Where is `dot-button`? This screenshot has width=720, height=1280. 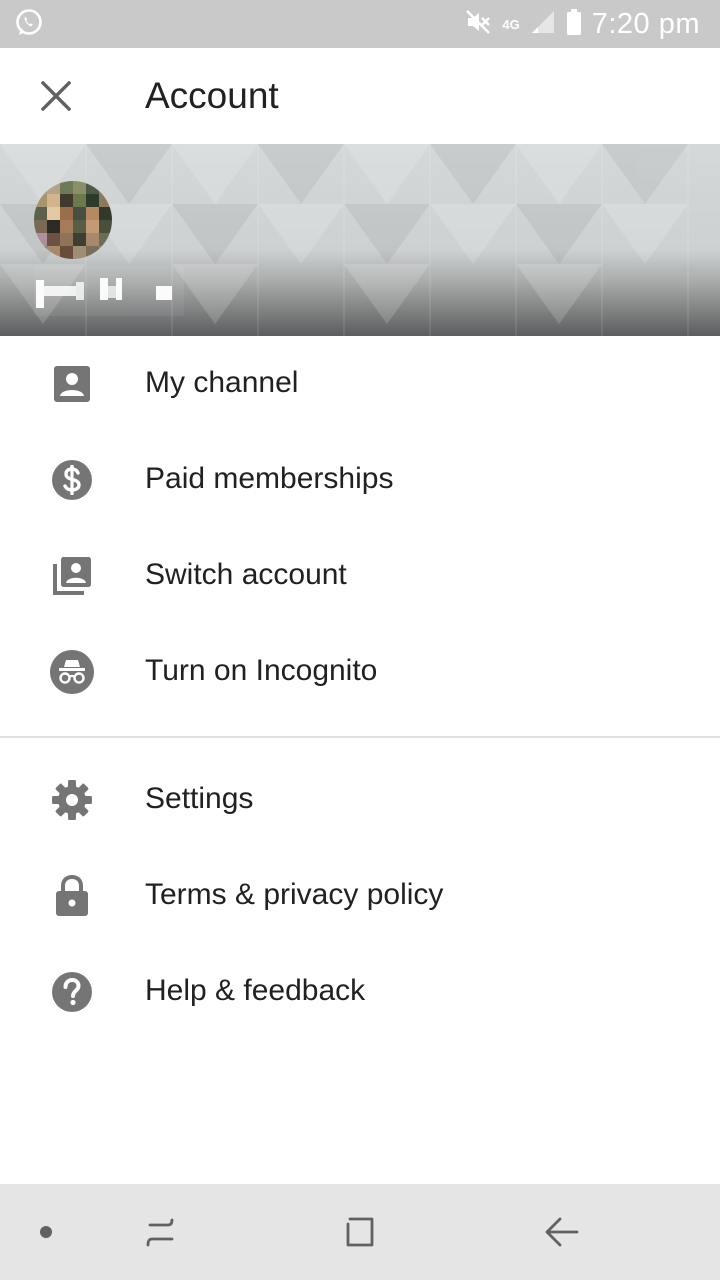
dot-button is located at coordinates (46, 1232).